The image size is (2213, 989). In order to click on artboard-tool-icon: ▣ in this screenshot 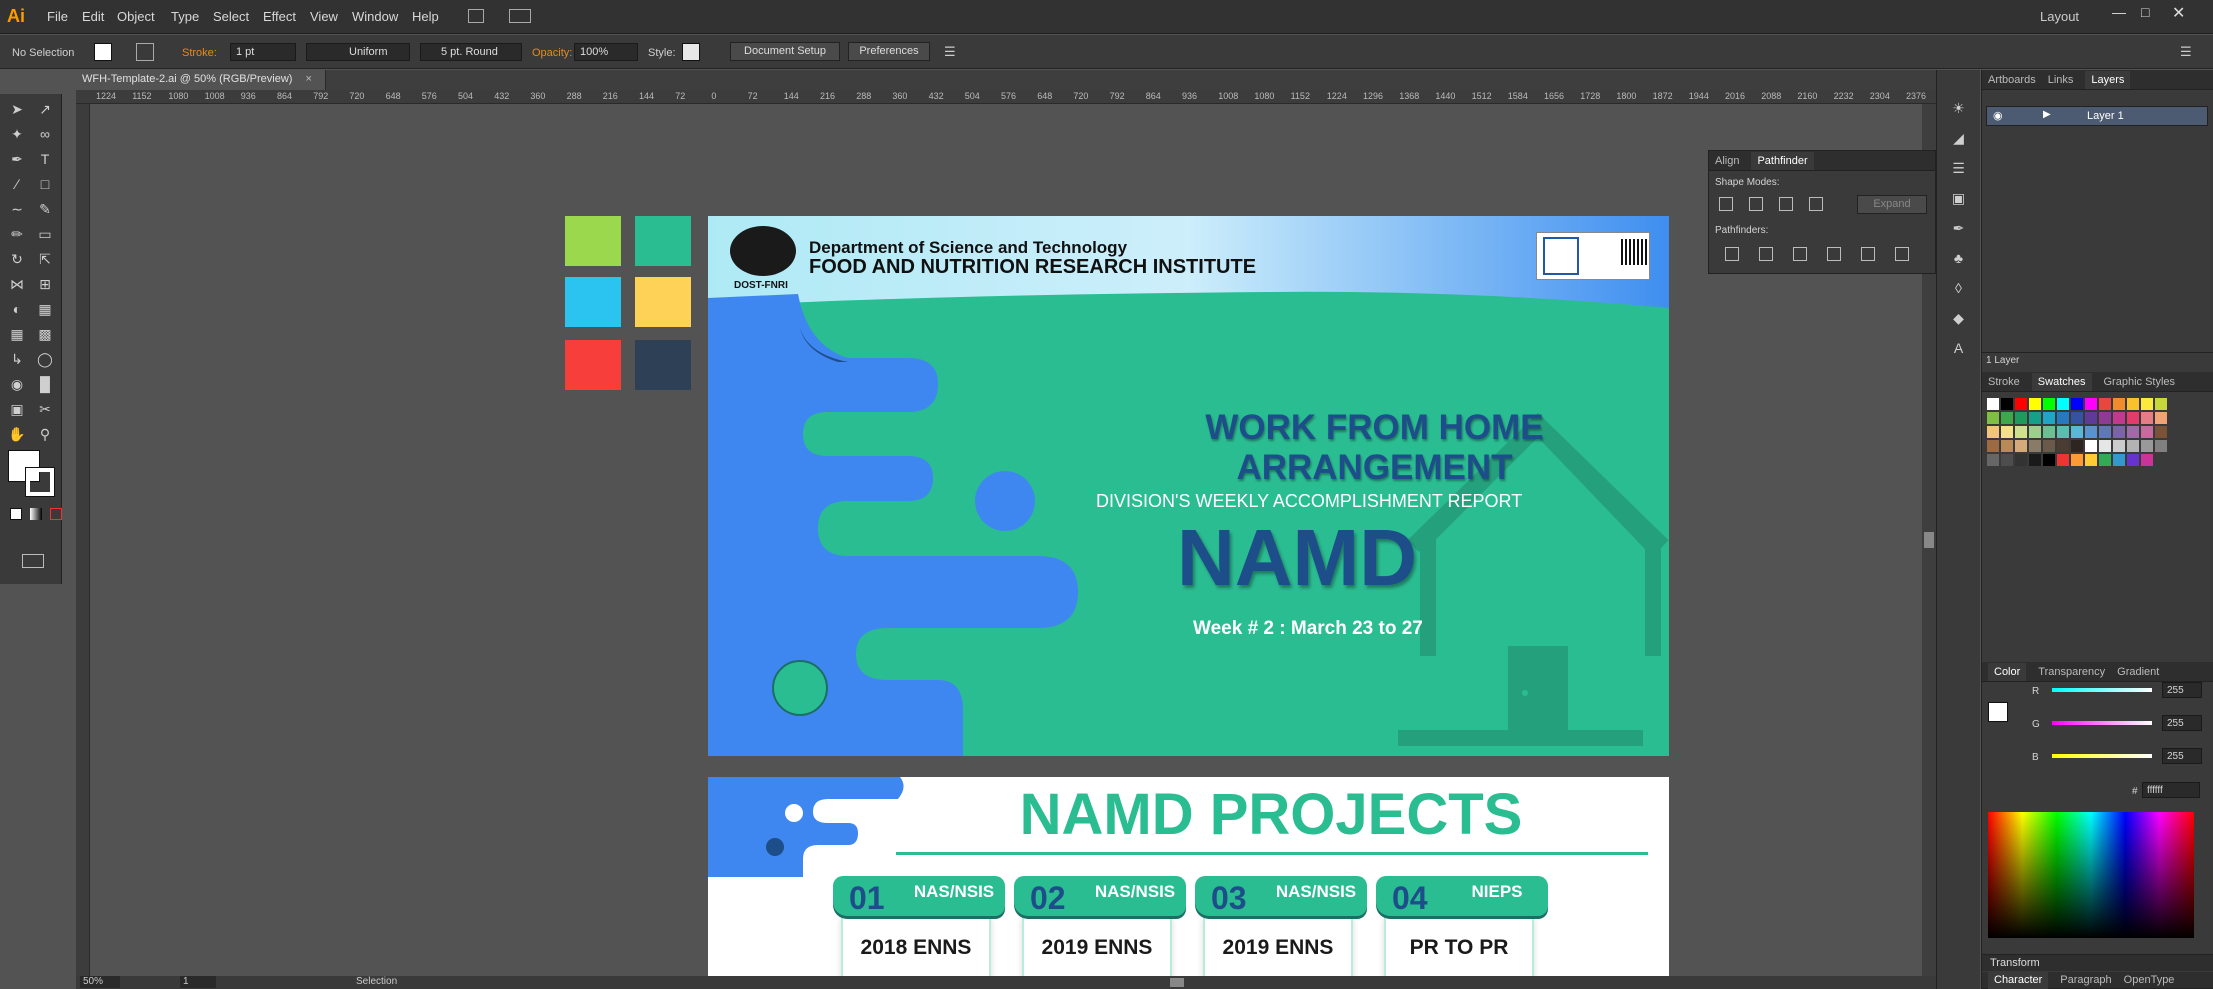, I will do `click(17, 409)`.